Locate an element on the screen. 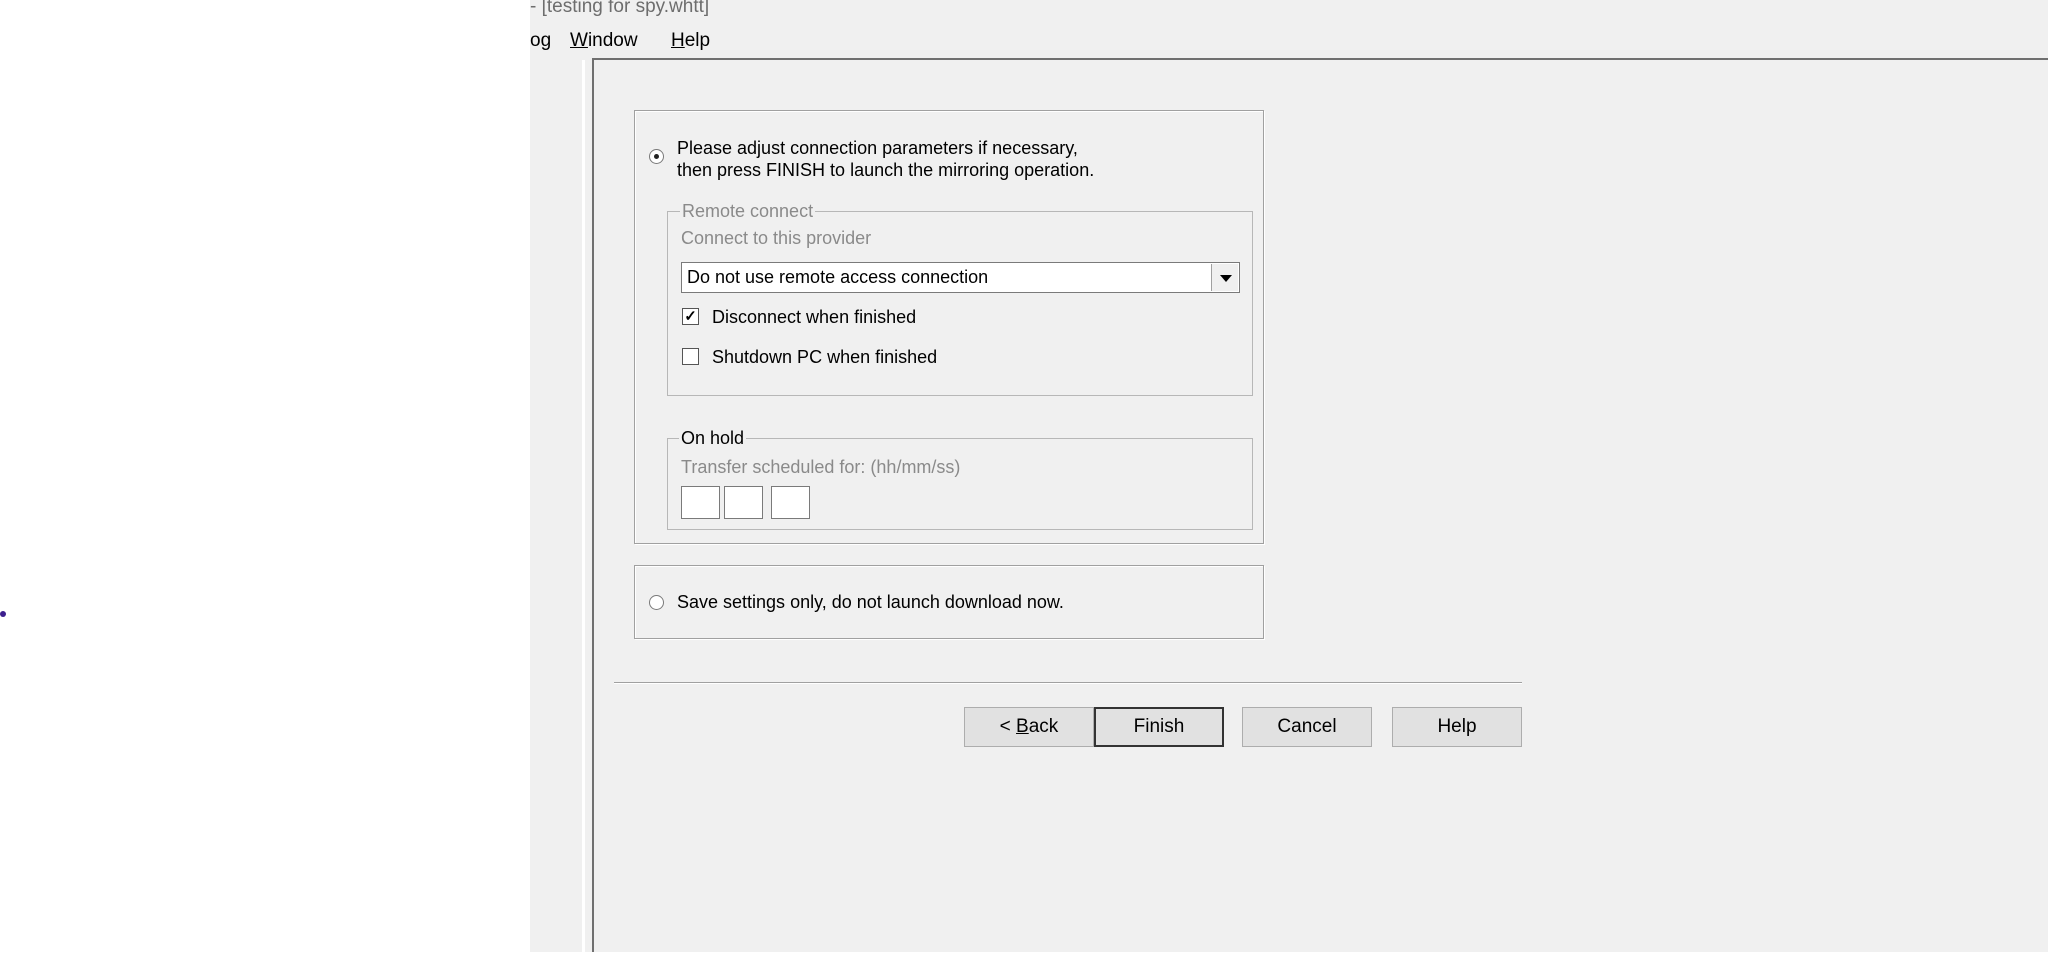 This screenshot has height=954, width=2048. menu-item-help: Help is located at coordinates (690, 41).